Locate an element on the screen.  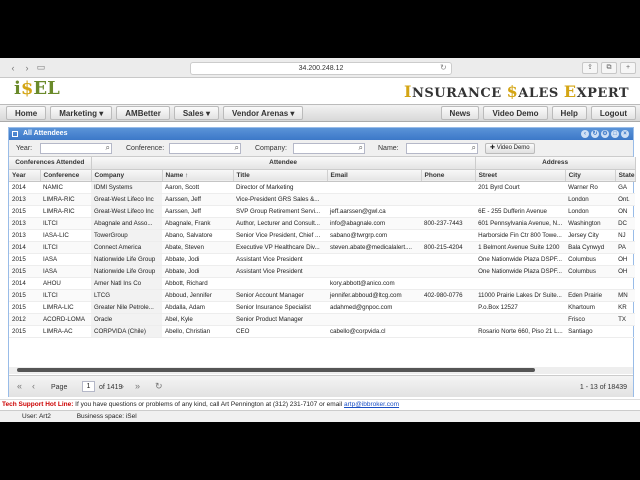
reload-icon: ↻ is located at coordinates (443, 67).